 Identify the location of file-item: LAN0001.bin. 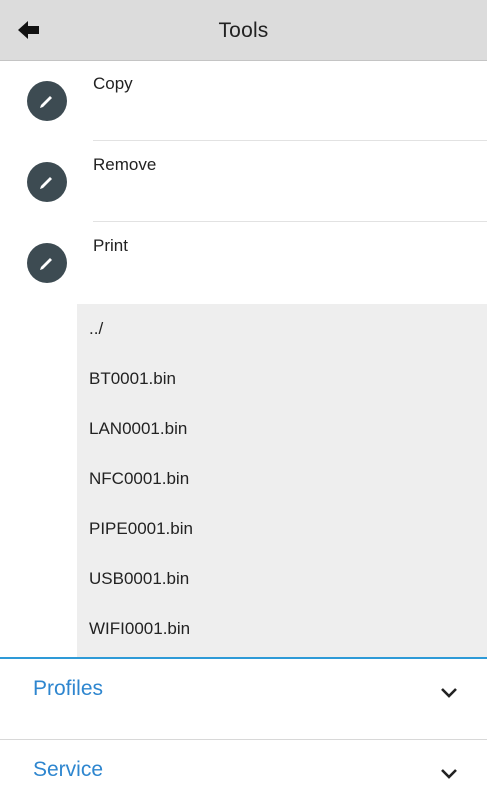
(138, 429).